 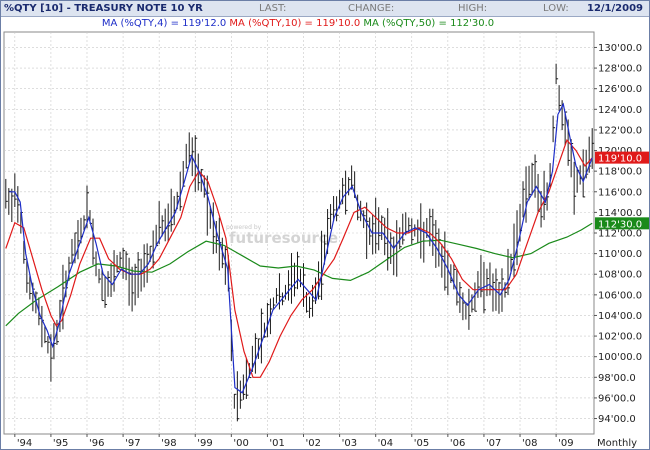 What do you see at coordinates (620, 275) in the screenshot?
I see `y-tick-label: 108'00.0` at bounding box center [620, 275].